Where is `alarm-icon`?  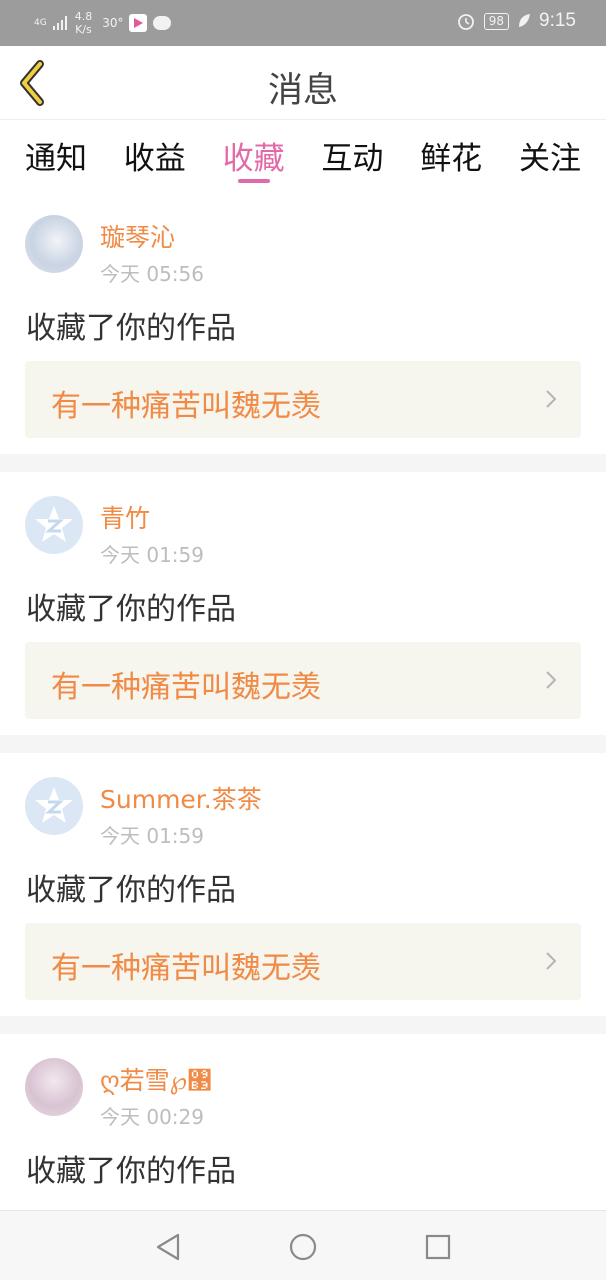 alarm-icon is located at coordinates (465, 22).